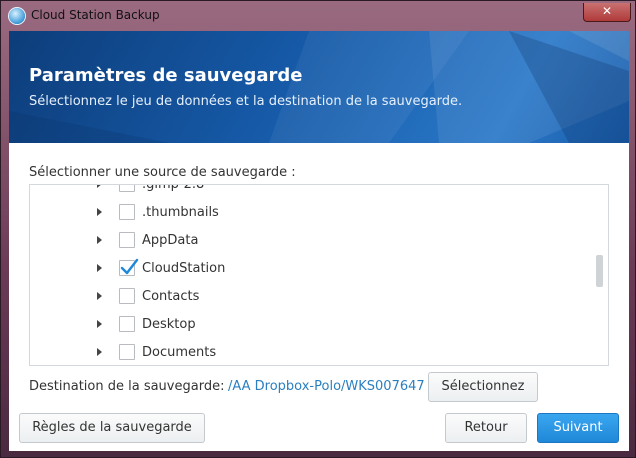 The image size is (636, 458). I want to click on window-title: Cloud Station Backup, so click(95, 15).